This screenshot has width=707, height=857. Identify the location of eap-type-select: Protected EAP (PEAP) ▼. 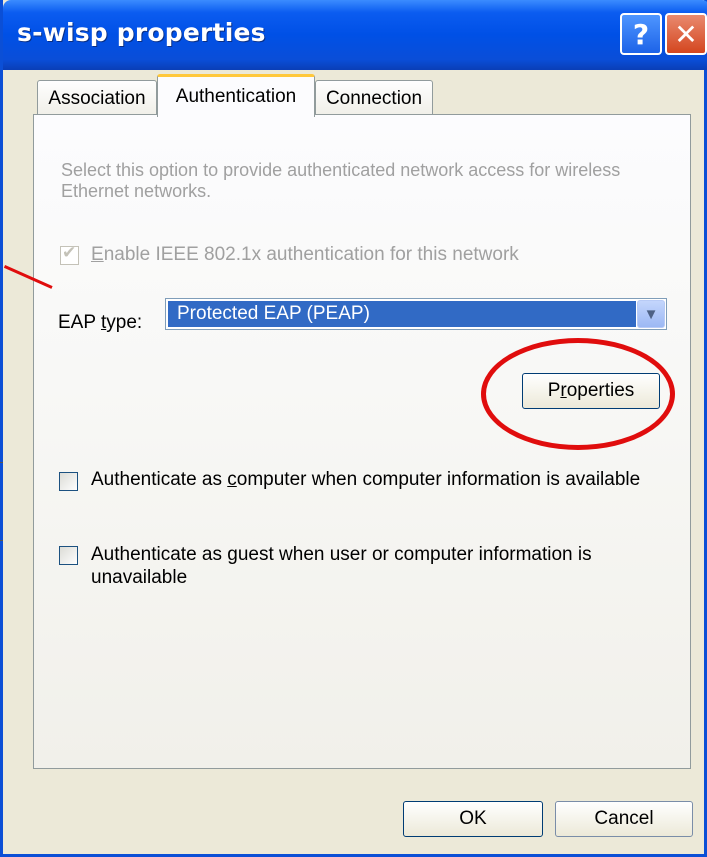
(416, 314).